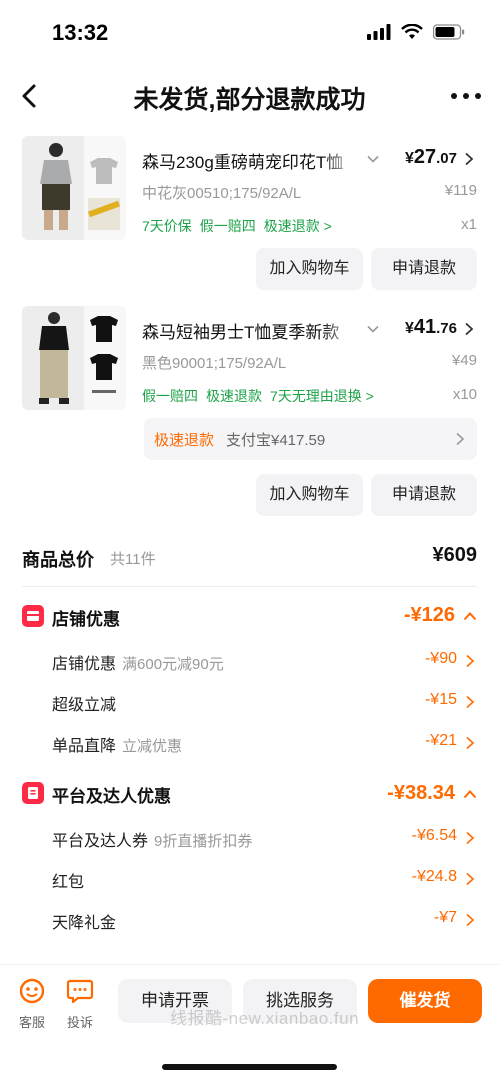  I want to click on shop-discount-icon, so click(33, 616).